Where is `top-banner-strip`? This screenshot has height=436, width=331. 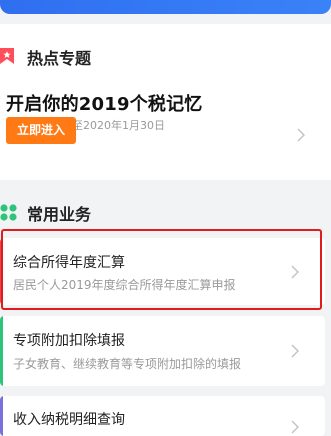 top-banner-strip is located at coordinates (165, 12).